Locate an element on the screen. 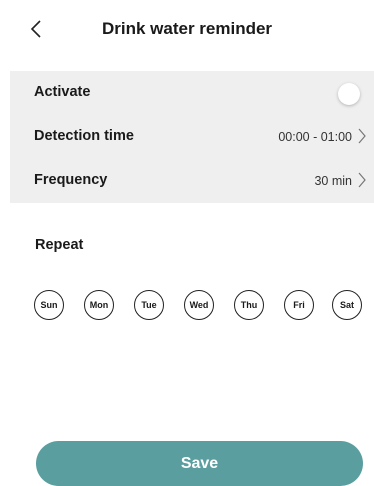 This screenshot has height=486, width=374. frequency-label: Frequency is located at coordinates (71, 180).